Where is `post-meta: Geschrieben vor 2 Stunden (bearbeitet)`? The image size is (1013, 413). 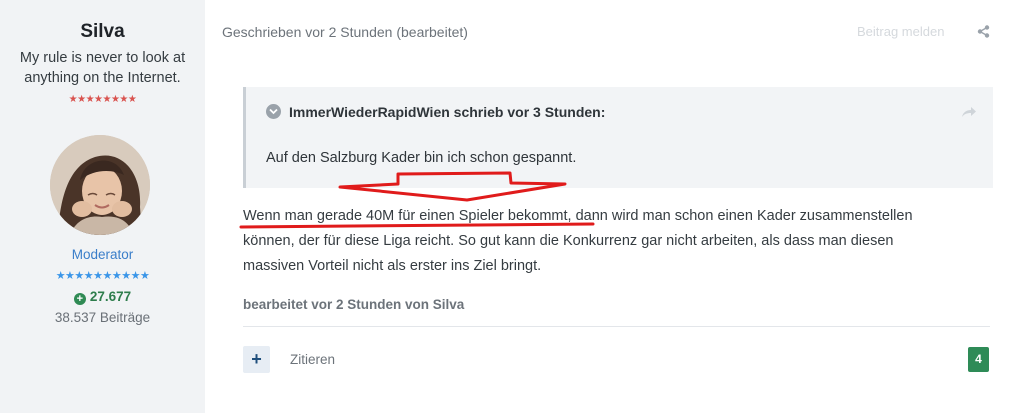
post-meta: Geschrieben vor 2 Stunden (bearbeitet) is located at coordinates (345, 32).